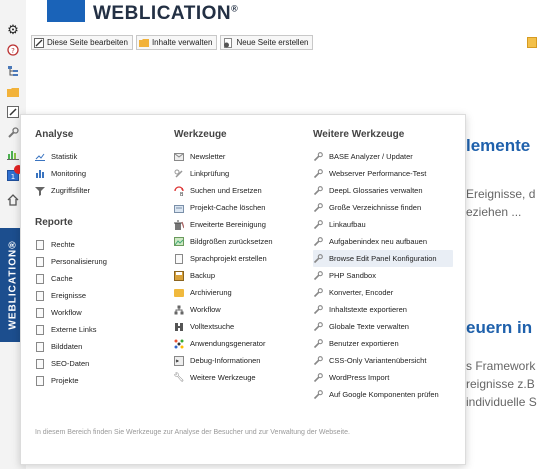  Describe the element at coordinates (364, 343) in the screenshot. I see `menu-item-label: Benutzer exportieren` at that location.